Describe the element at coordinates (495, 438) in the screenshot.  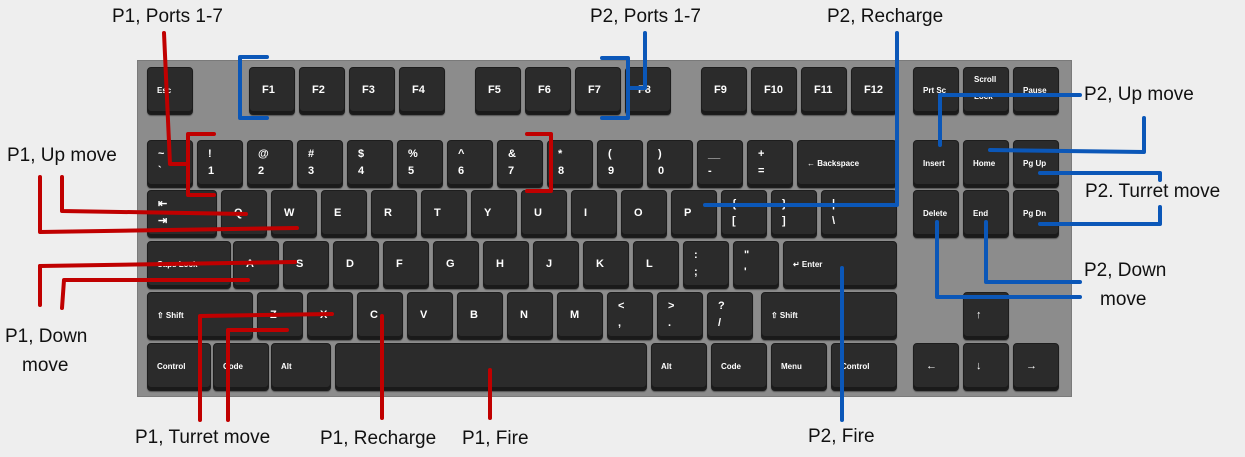
I see `label-p1-fire: P1, Fire` at that location.